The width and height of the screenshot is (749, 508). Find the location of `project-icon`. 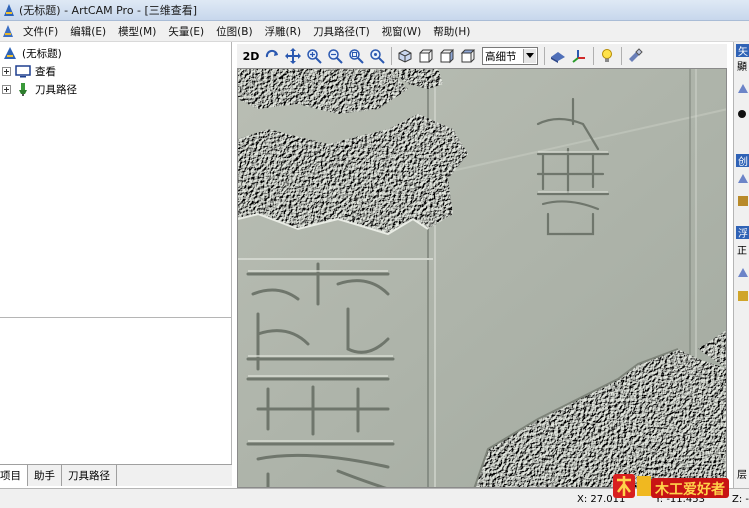

project-icon is located at coordinates (10, 53).